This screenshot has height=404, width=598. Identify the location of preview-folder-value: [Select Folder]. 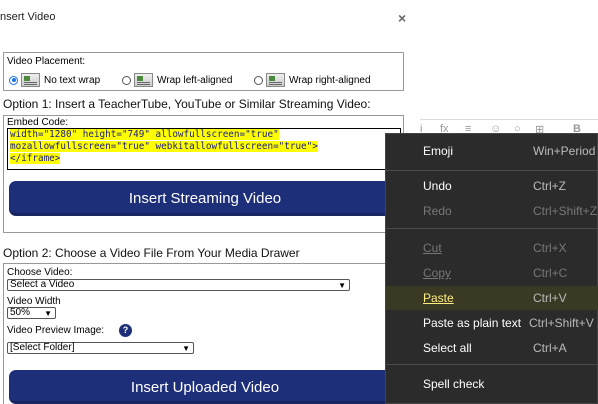
(42, 347).